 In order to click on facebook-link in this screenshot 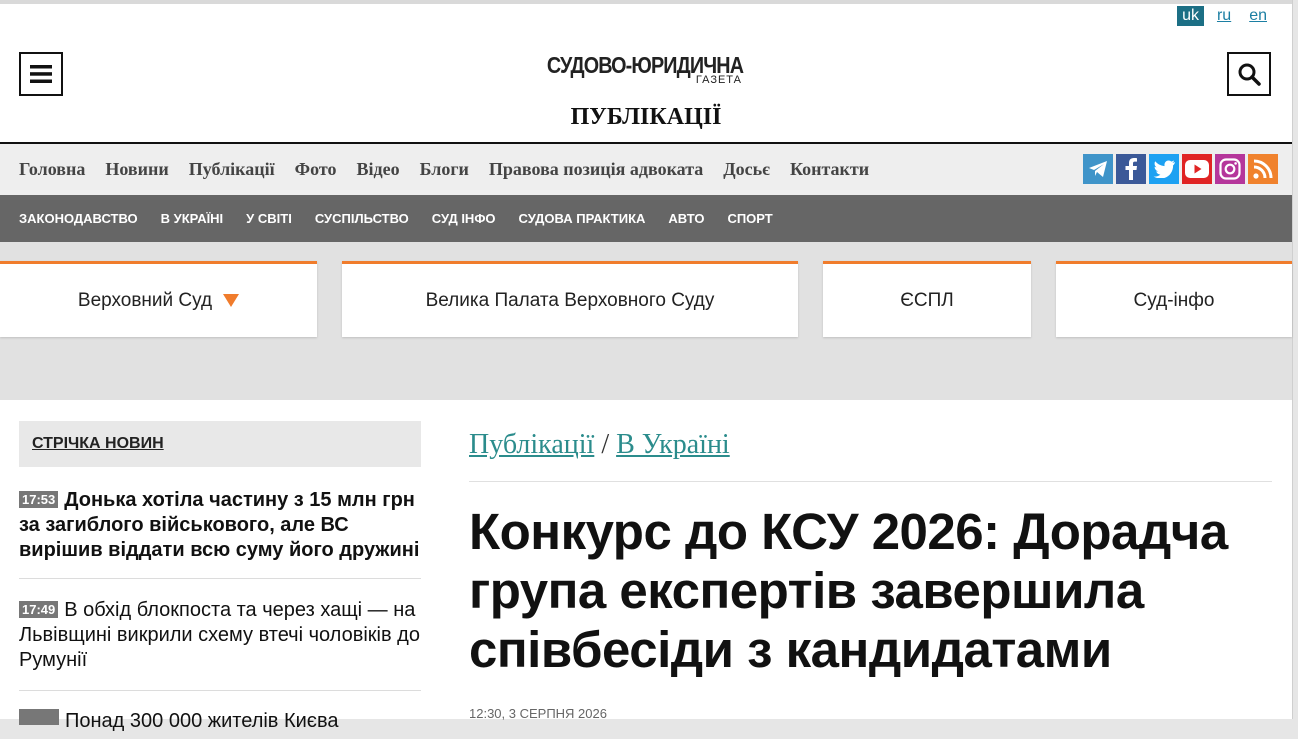, I will do `click(1131, 169)`.